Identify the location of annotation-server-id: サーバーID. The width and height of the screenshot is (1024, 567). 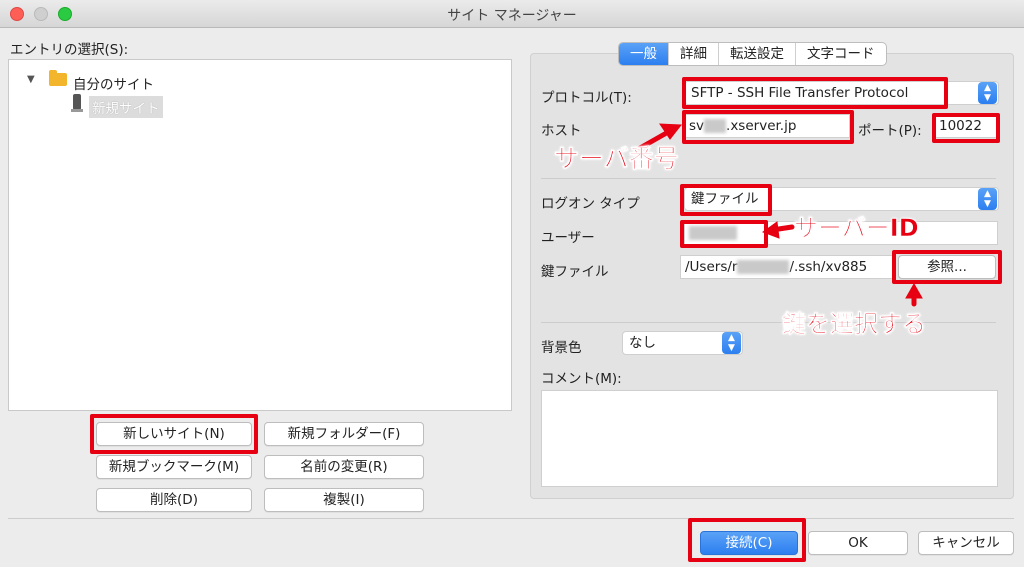
(856, 228).